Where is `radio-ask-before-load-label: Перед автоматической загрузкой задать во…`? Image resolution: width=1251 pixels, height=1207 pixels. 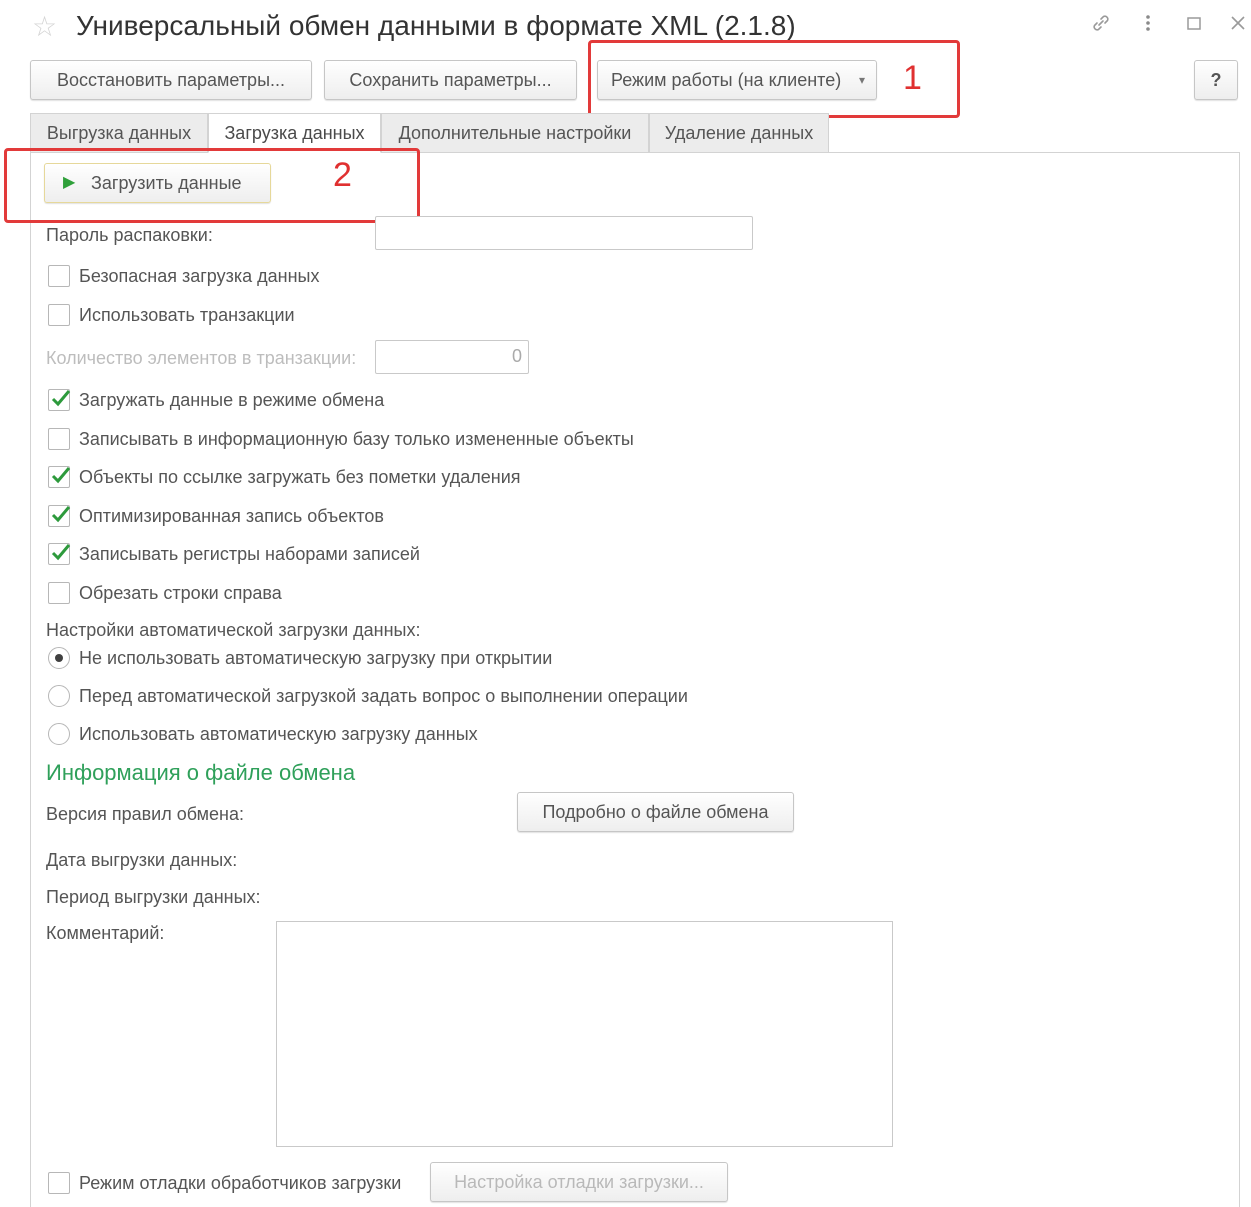
radio-ask-before-load-label: Перед автоматической загрузкой задать во… is located at coordinates (383, 696).